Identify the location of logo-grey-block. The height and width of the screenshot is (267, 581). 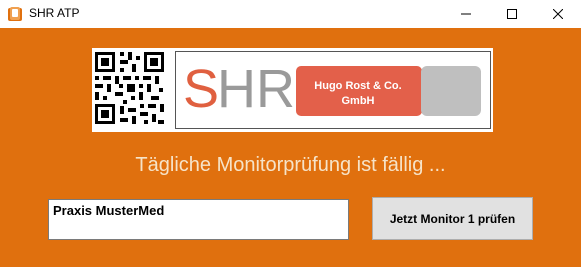
(451, 91).